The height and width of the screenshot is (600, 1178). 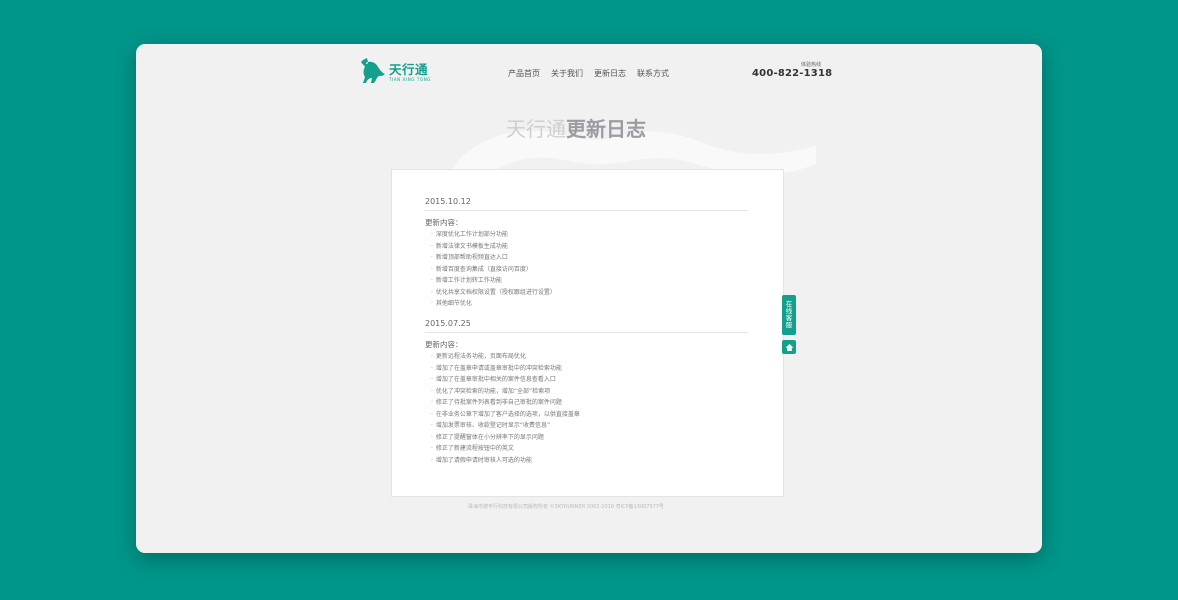 I want to click on nav-home: 产品首页, so click(x=524, y=74).